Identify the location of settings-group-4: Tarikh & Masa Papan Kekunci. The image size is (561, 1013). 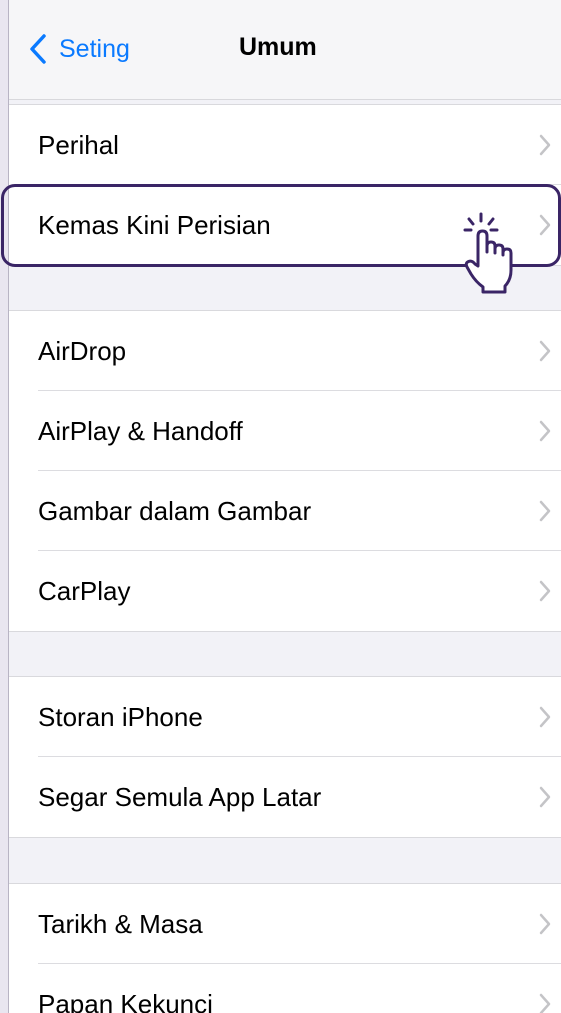
(285, 948).